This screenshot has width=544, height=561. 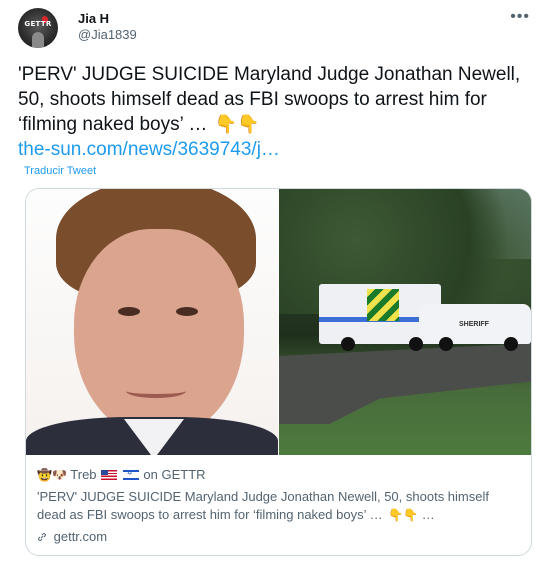 I want to click on ambulance-chevrons, so click(x=383, y=305).